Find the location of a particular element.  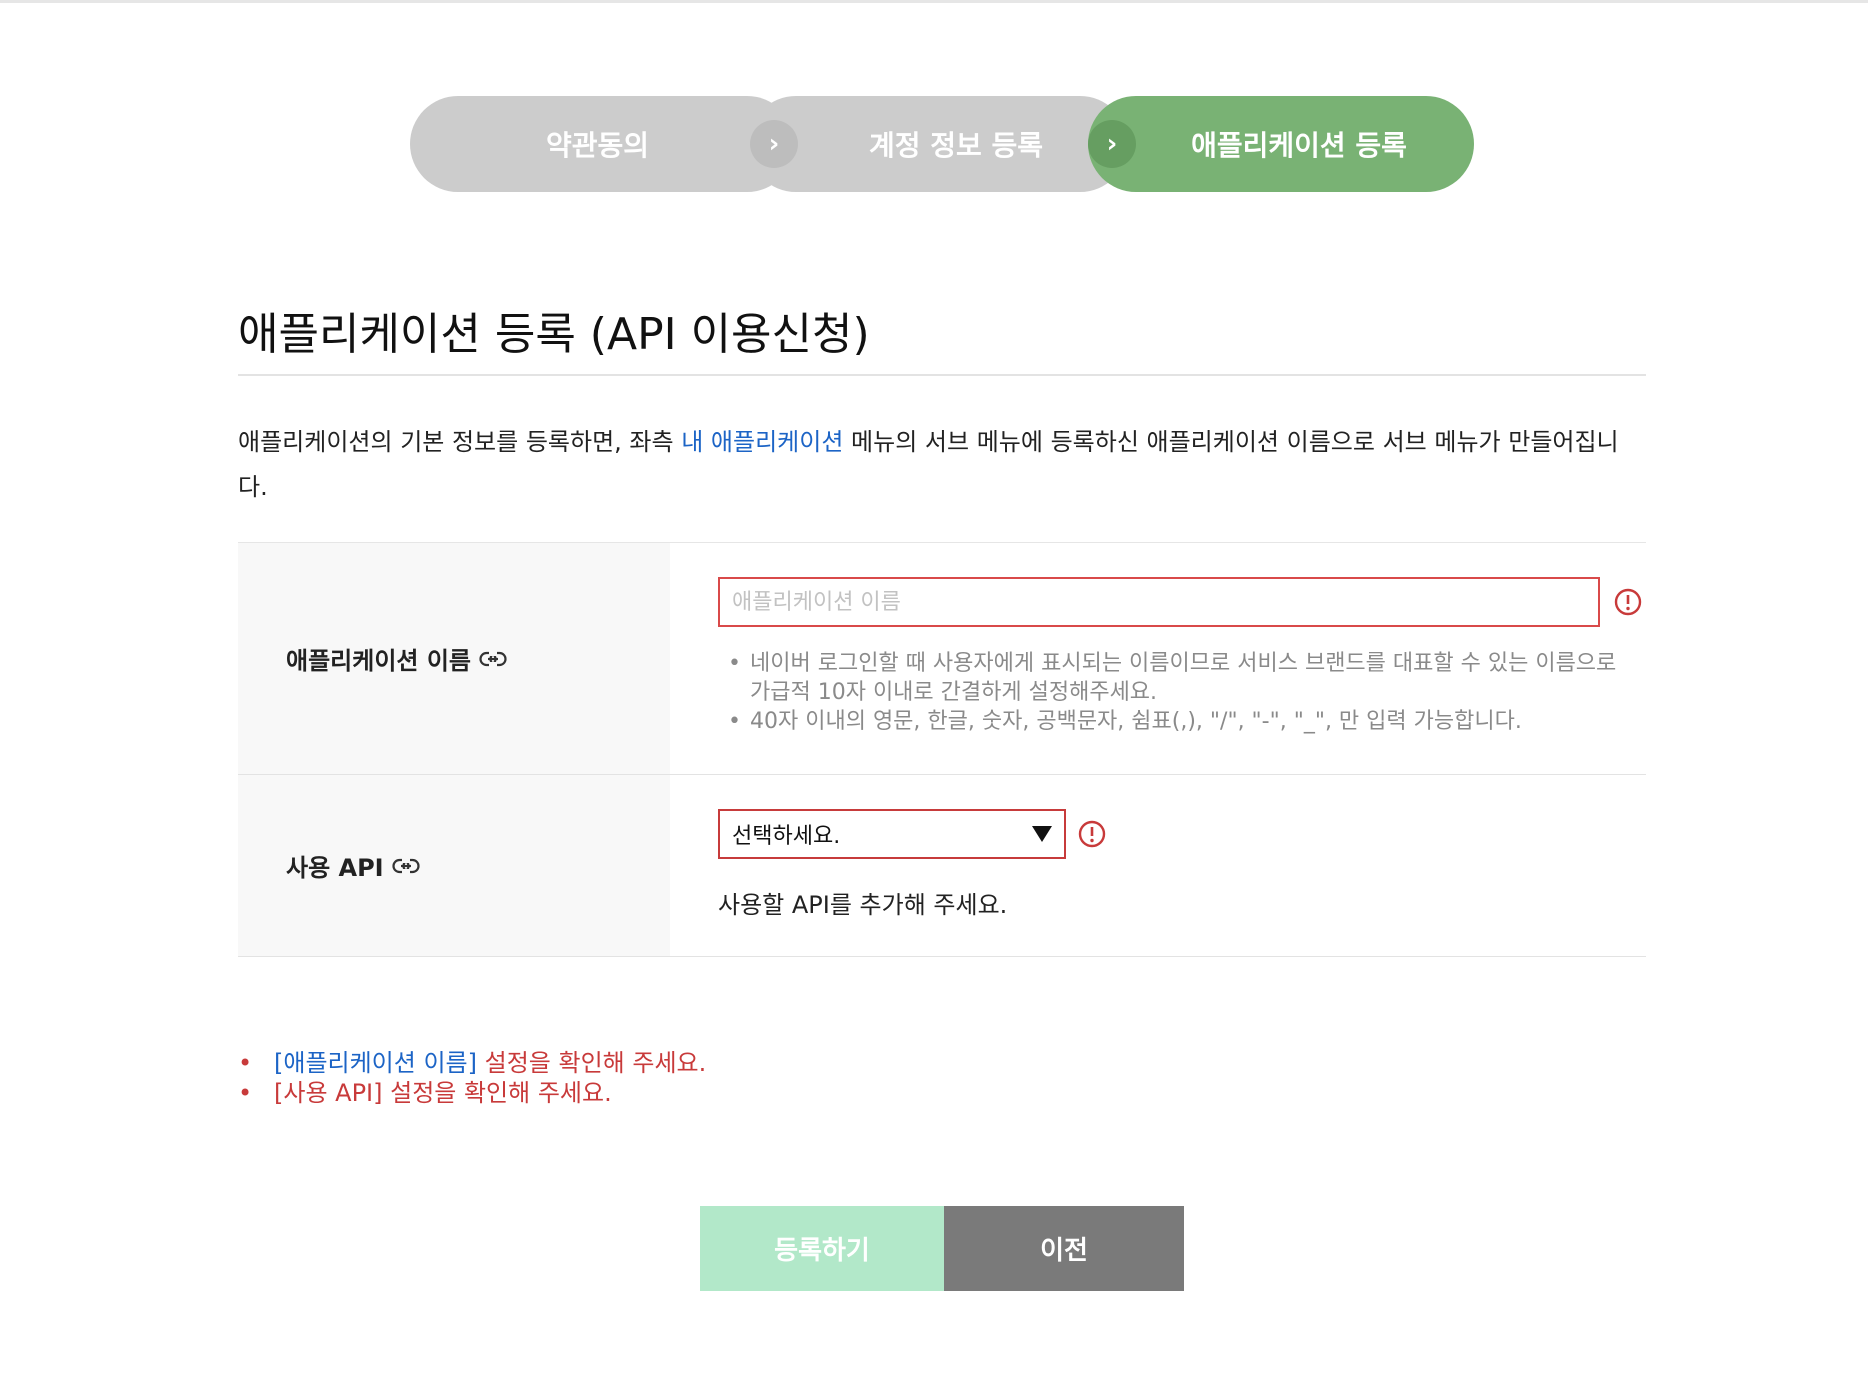

step-label: 약관동의 is located at coordinates (597, 145).